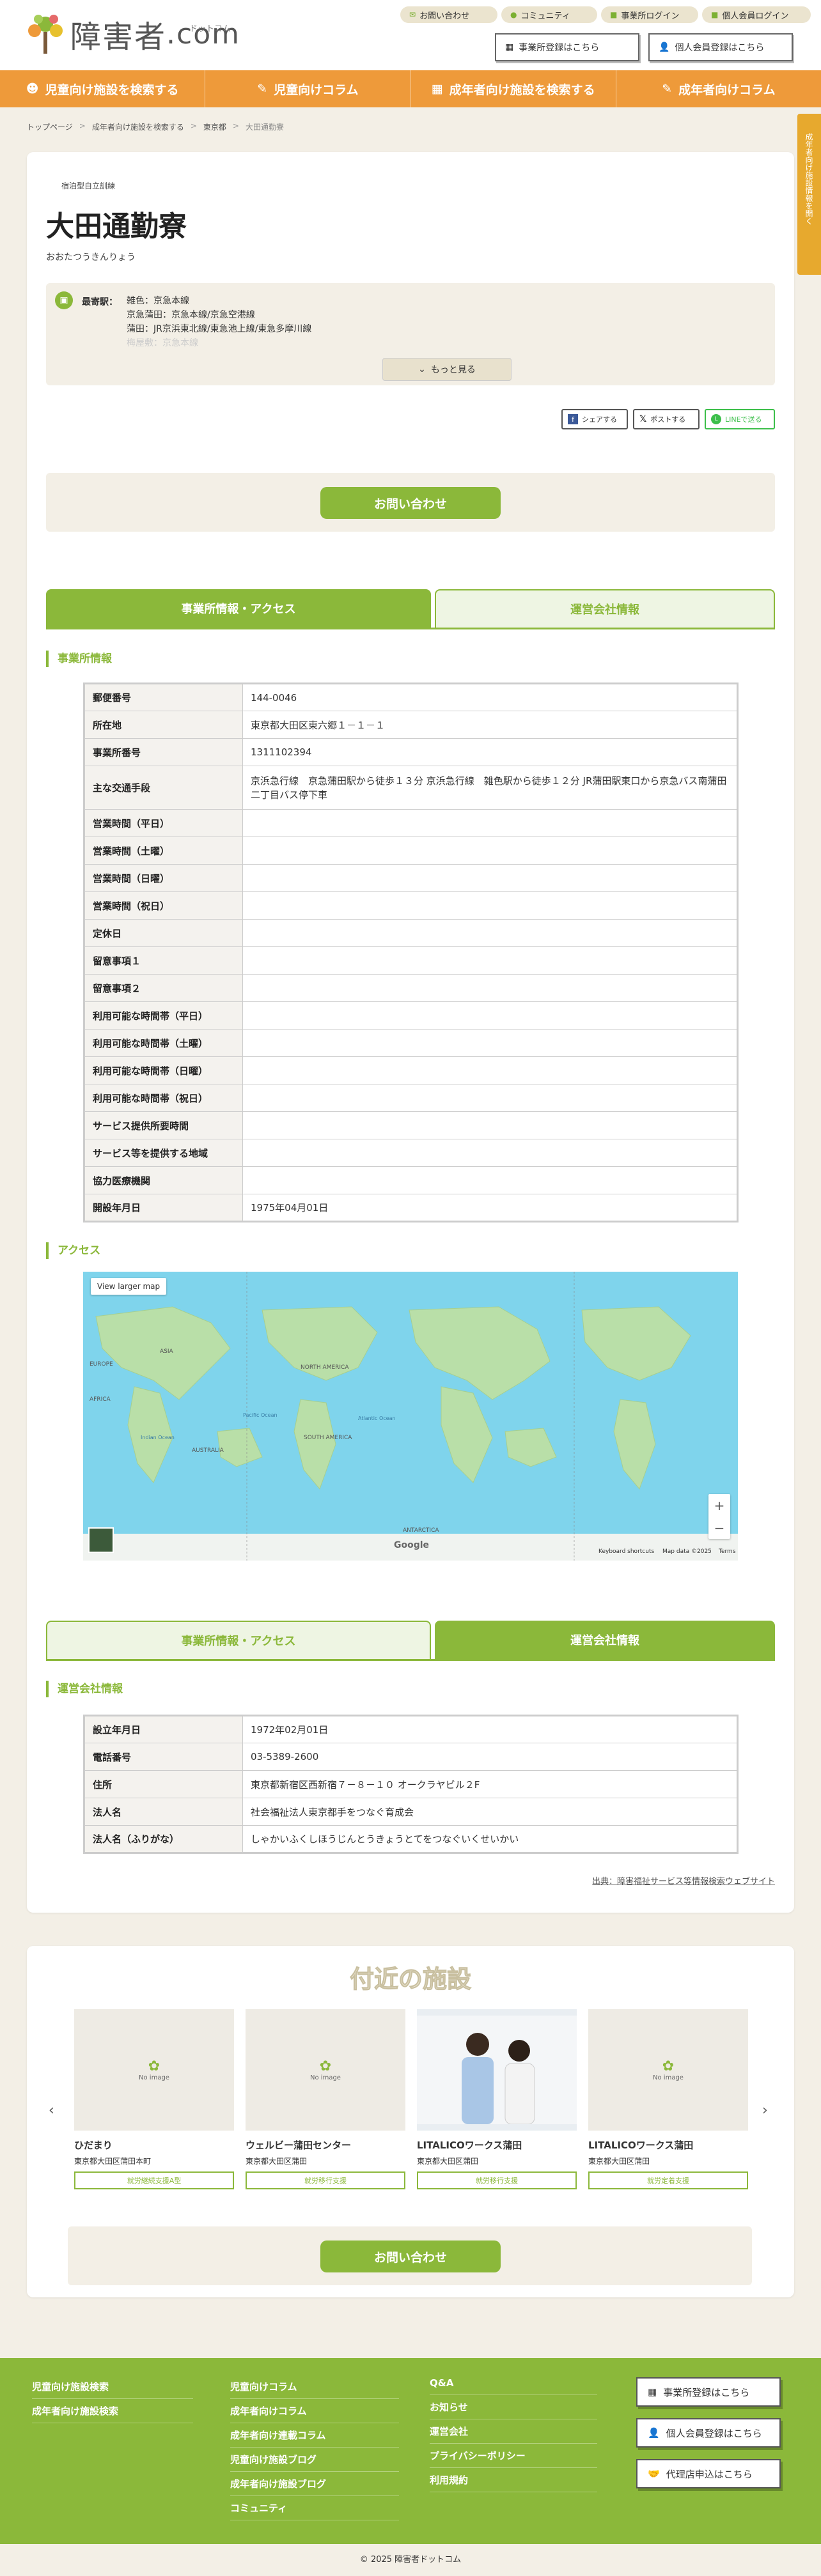 Image resolution: width=821 pixels, height=2576 pixels. I want to click on tab-company-info-2: 運営会社情報, so click(605, 1640).